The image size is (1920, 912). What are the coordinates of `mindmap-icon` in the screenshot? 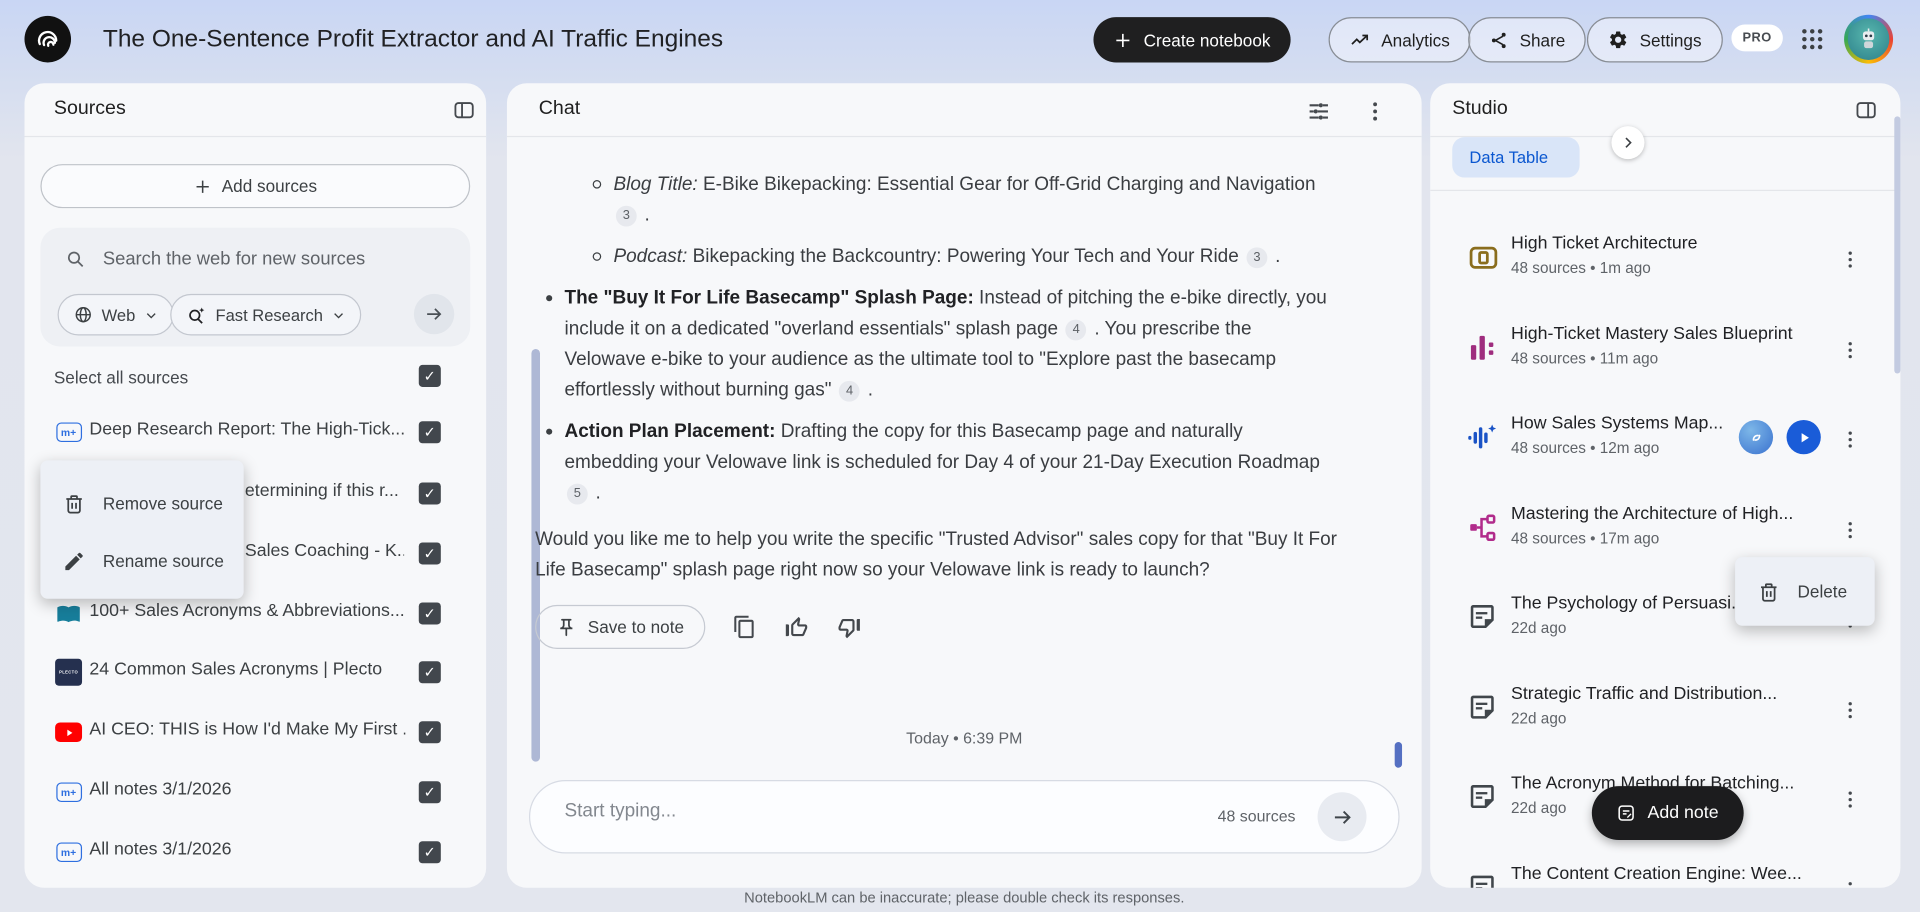 It's located at (1483, 528).